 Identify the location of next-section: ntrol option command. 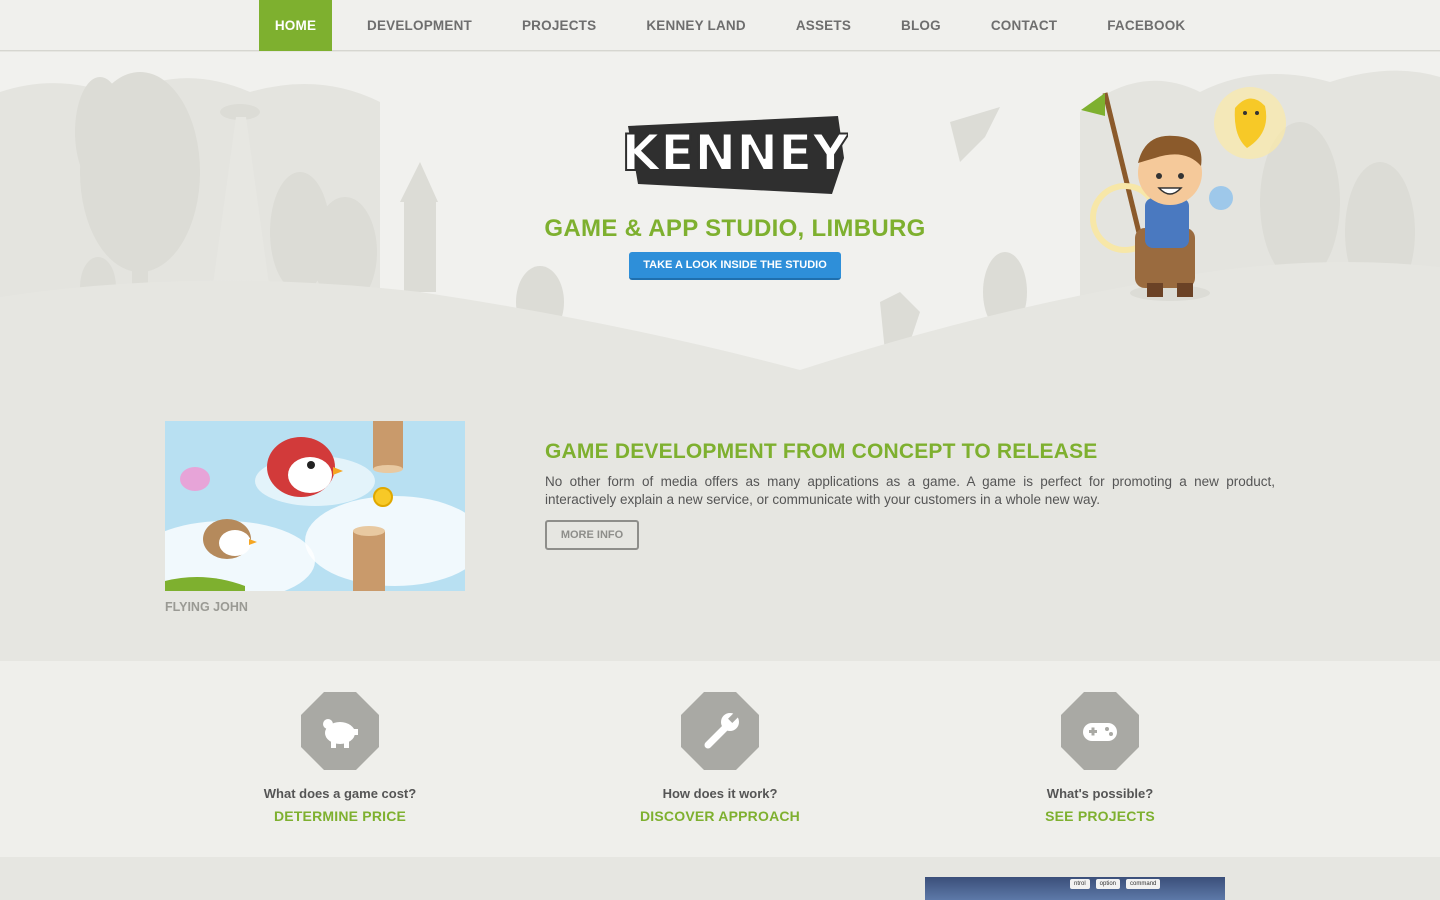
(720, 878).